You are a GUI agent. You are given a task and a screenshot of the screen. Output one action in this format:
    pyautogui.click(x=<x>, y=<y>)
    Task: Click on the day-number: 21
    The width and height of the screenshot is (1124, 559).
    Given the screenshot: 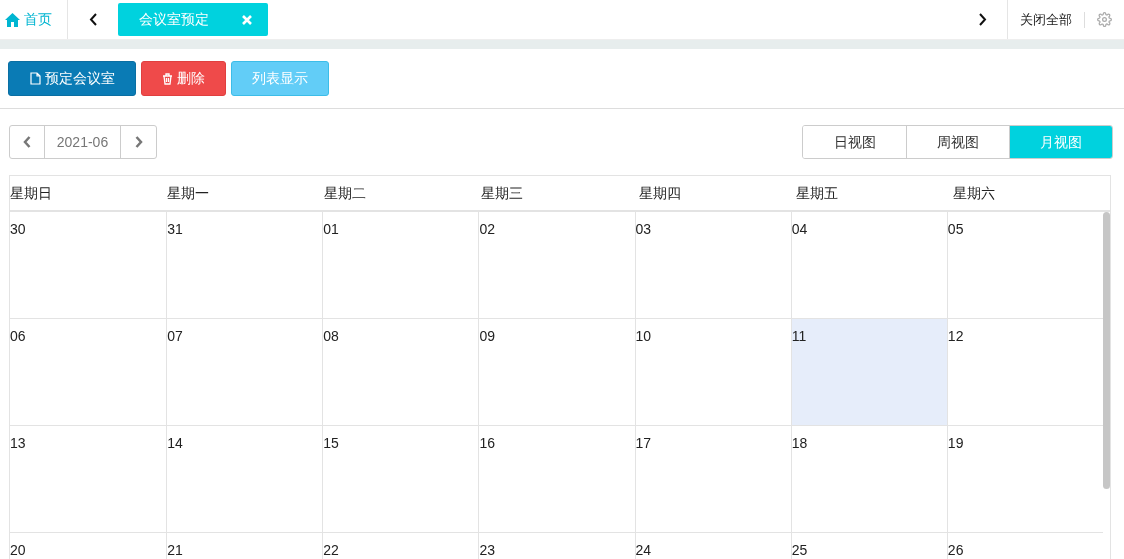 What is the action you would take?
    pyautogui.click(x=175, y=550)
    